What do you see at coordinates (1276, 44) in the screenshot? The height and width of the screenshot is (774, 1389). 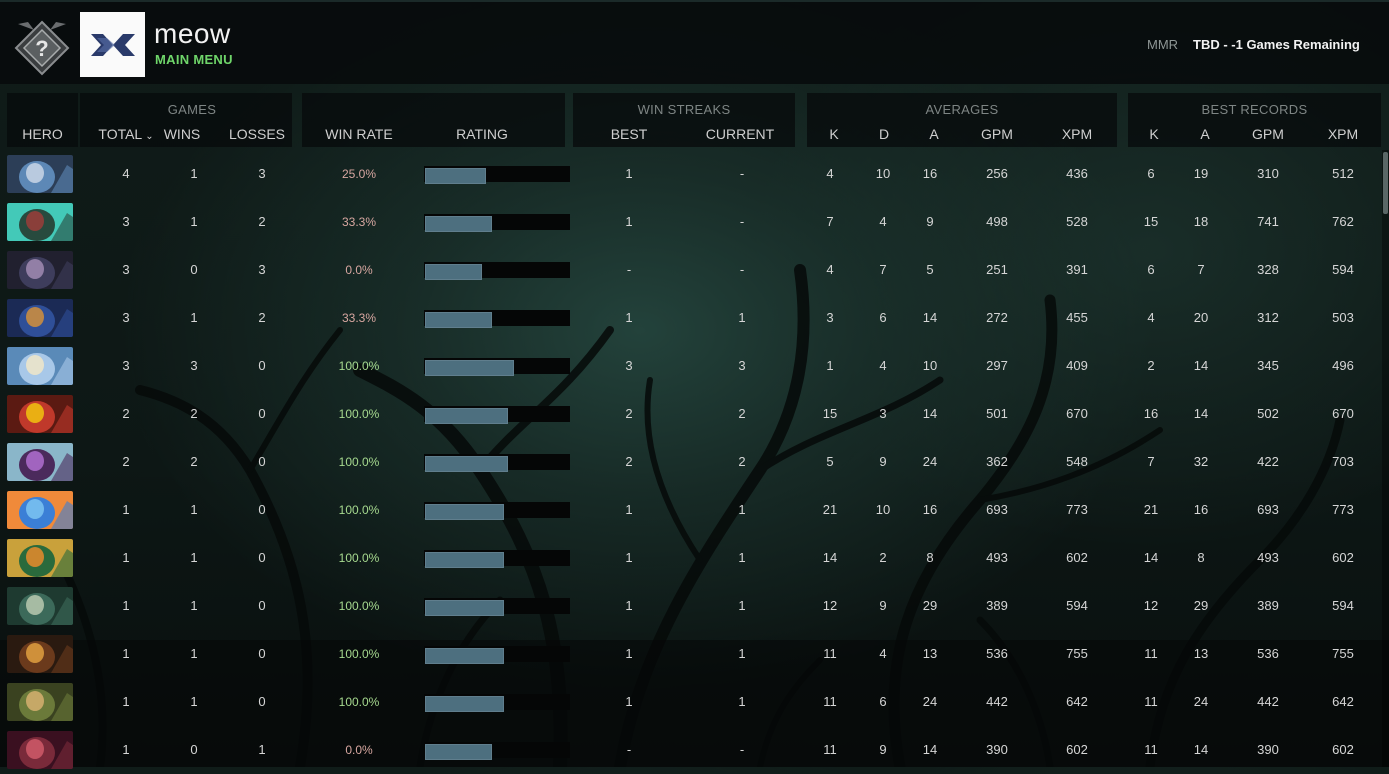 I see `mmr-value: TBD - -1 Games Remaining` at bounding box center [1276, 44].